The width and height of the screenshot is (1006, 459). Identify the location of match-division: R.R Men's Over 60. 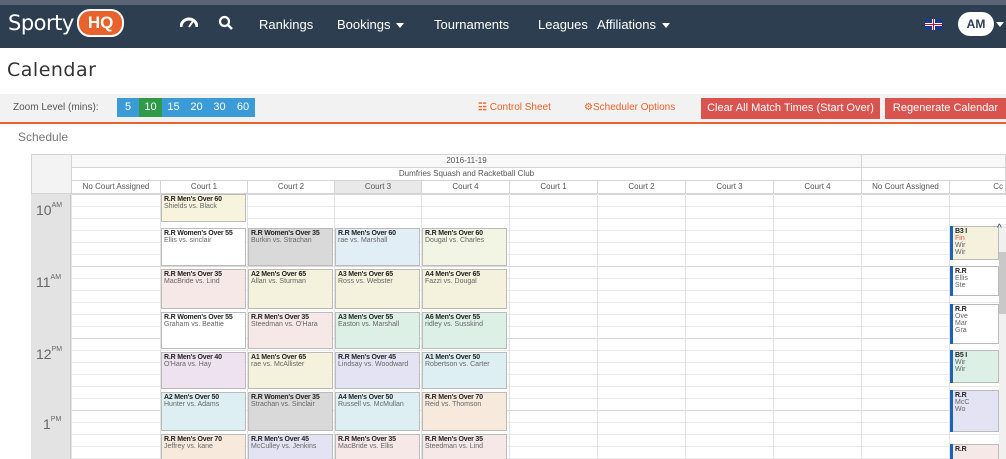
(454, 233).